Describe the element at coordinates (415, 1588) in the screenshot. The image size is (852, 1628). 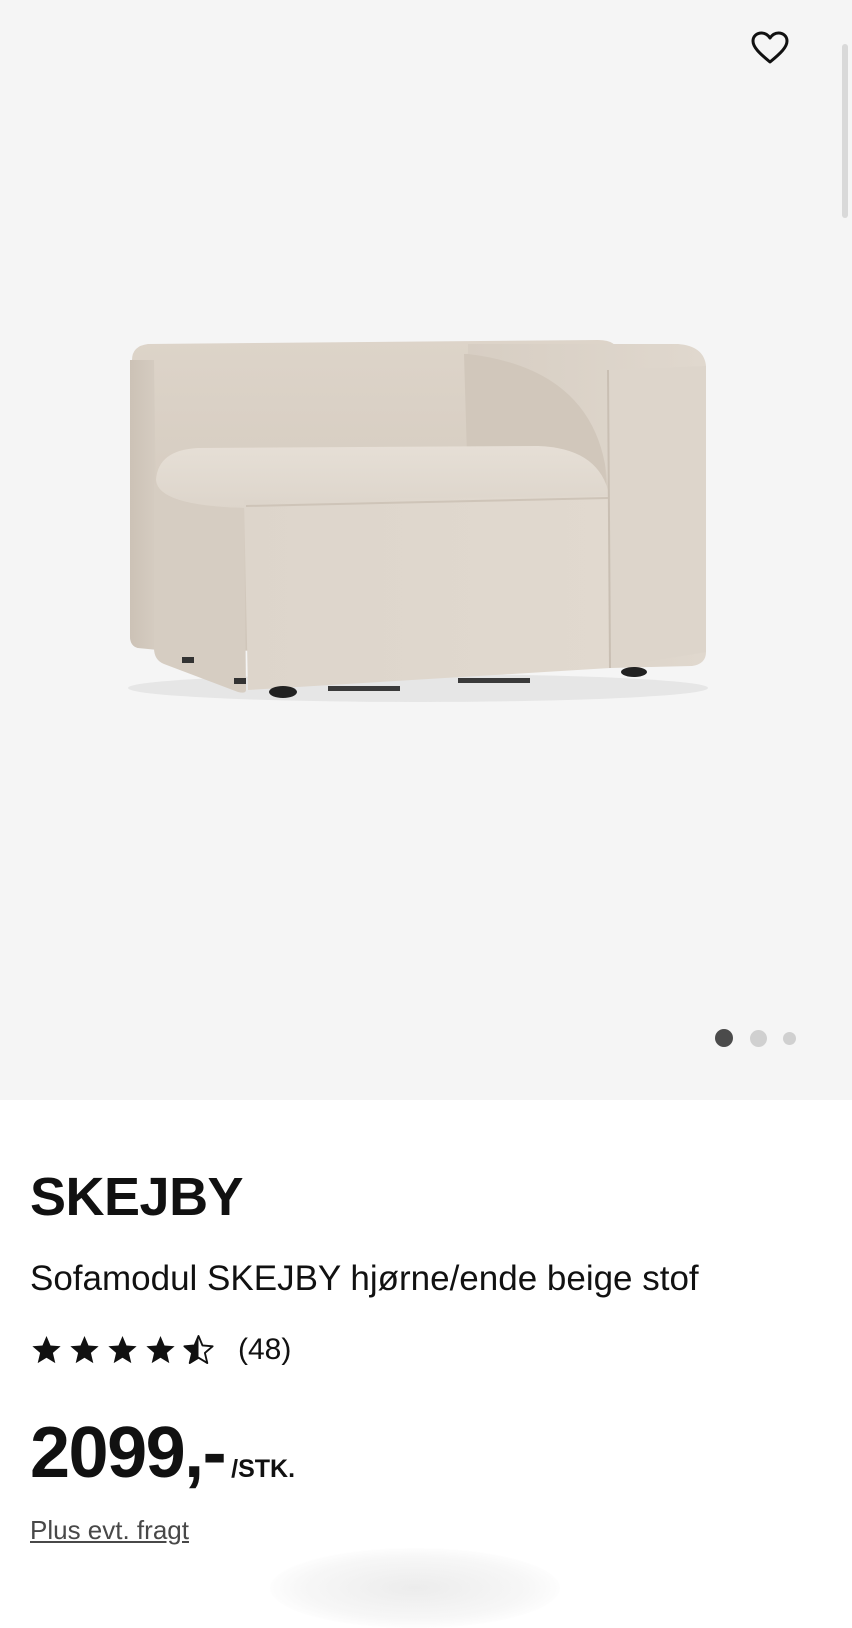
I see `next-section-peek` at that location.